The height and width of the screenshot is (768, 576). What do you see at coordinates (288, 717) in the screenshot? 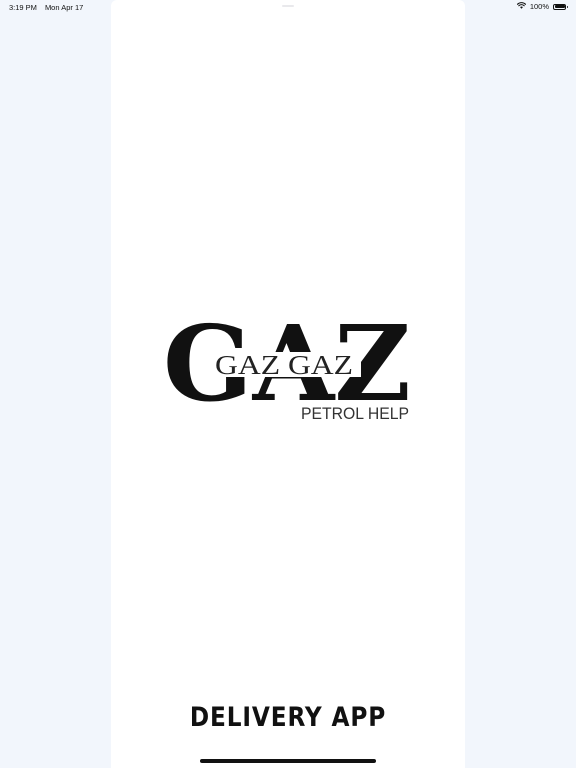
I see `delivery-app-title: DELIVERY APP` at bounding box center [288, 717].